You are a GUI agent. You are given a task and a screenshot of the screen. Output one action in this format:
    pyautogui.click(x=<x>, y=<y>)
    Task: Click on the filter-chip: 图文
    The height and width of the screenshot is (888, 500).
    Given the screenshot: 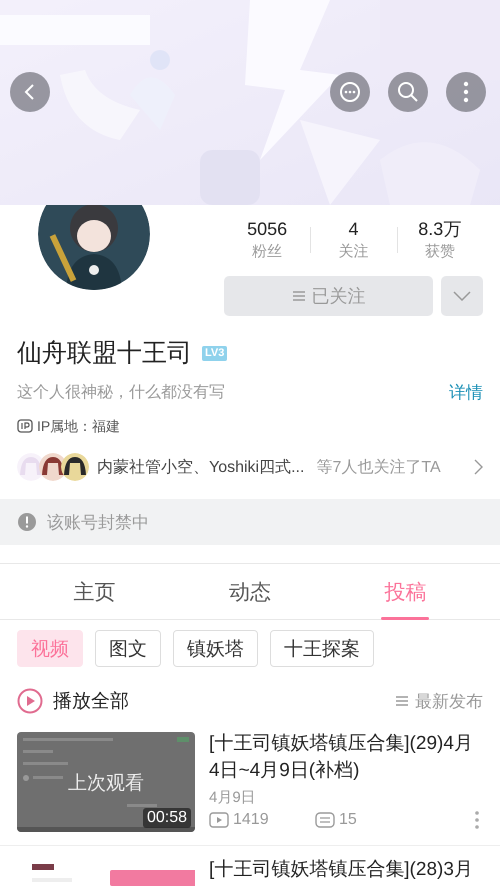 What is the action you would take?
    pyautogui.click(x=128, y=648)
    